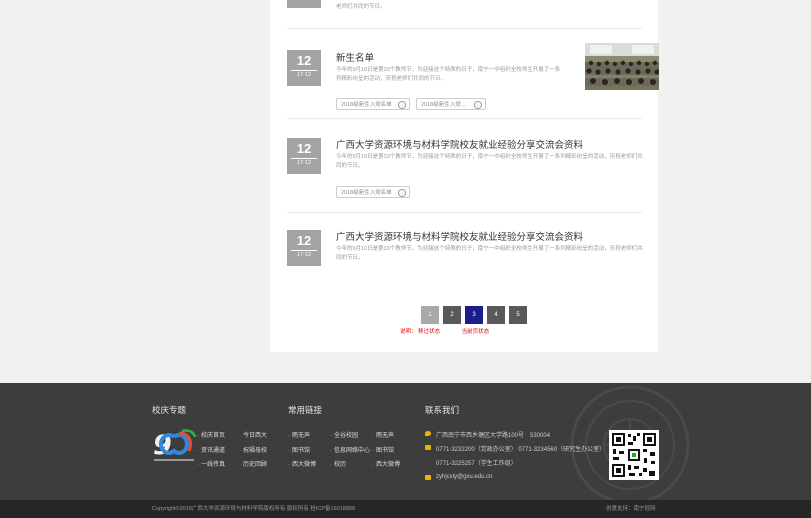  What do you see at coordinates (444, 331) in the screenshot?
I see `pagination-legend: 说明： 移过状态 当前页状态` at bounding box center [444, 331].